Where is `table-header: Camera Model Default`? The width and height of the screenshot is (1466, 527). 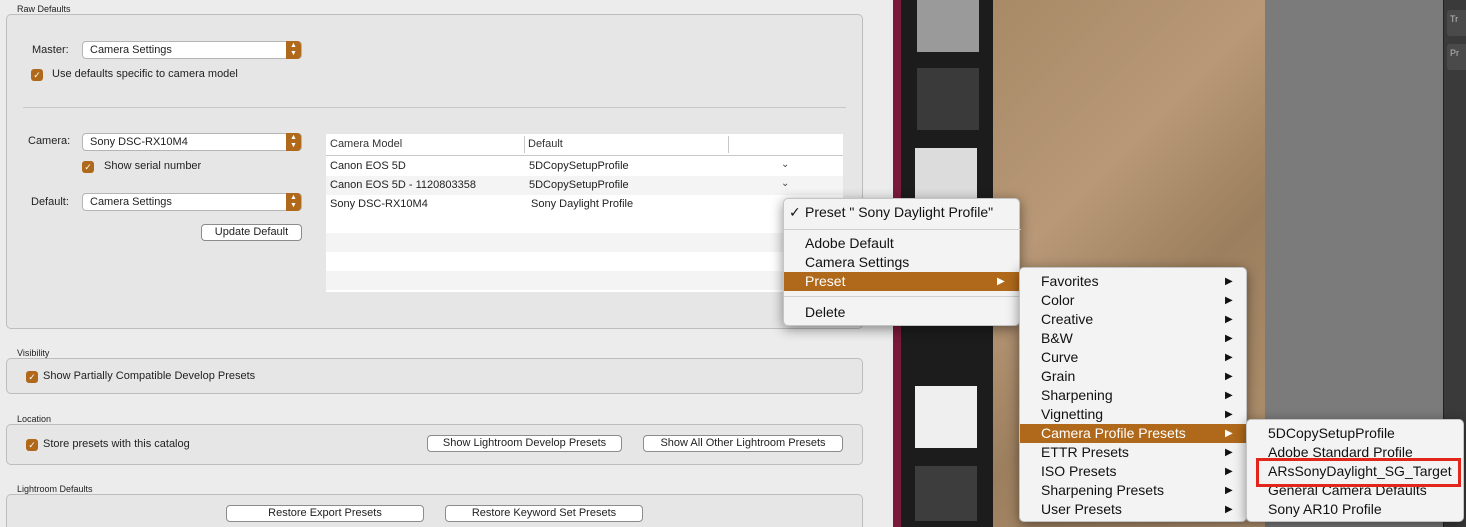
table-header: Camera Model Default is located at coordinates (584, 145).